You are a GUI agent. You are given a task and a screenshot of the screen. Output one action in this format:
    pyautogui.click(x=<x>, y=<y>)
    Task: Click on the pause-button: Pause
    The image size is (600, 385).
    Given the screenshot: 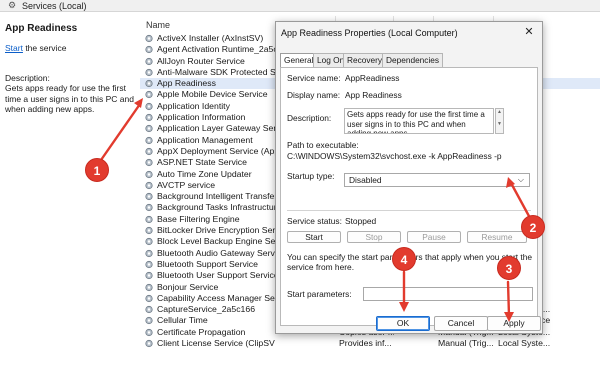 What is the action you would take?
    pyautogui.click(x=434, y=237)
    